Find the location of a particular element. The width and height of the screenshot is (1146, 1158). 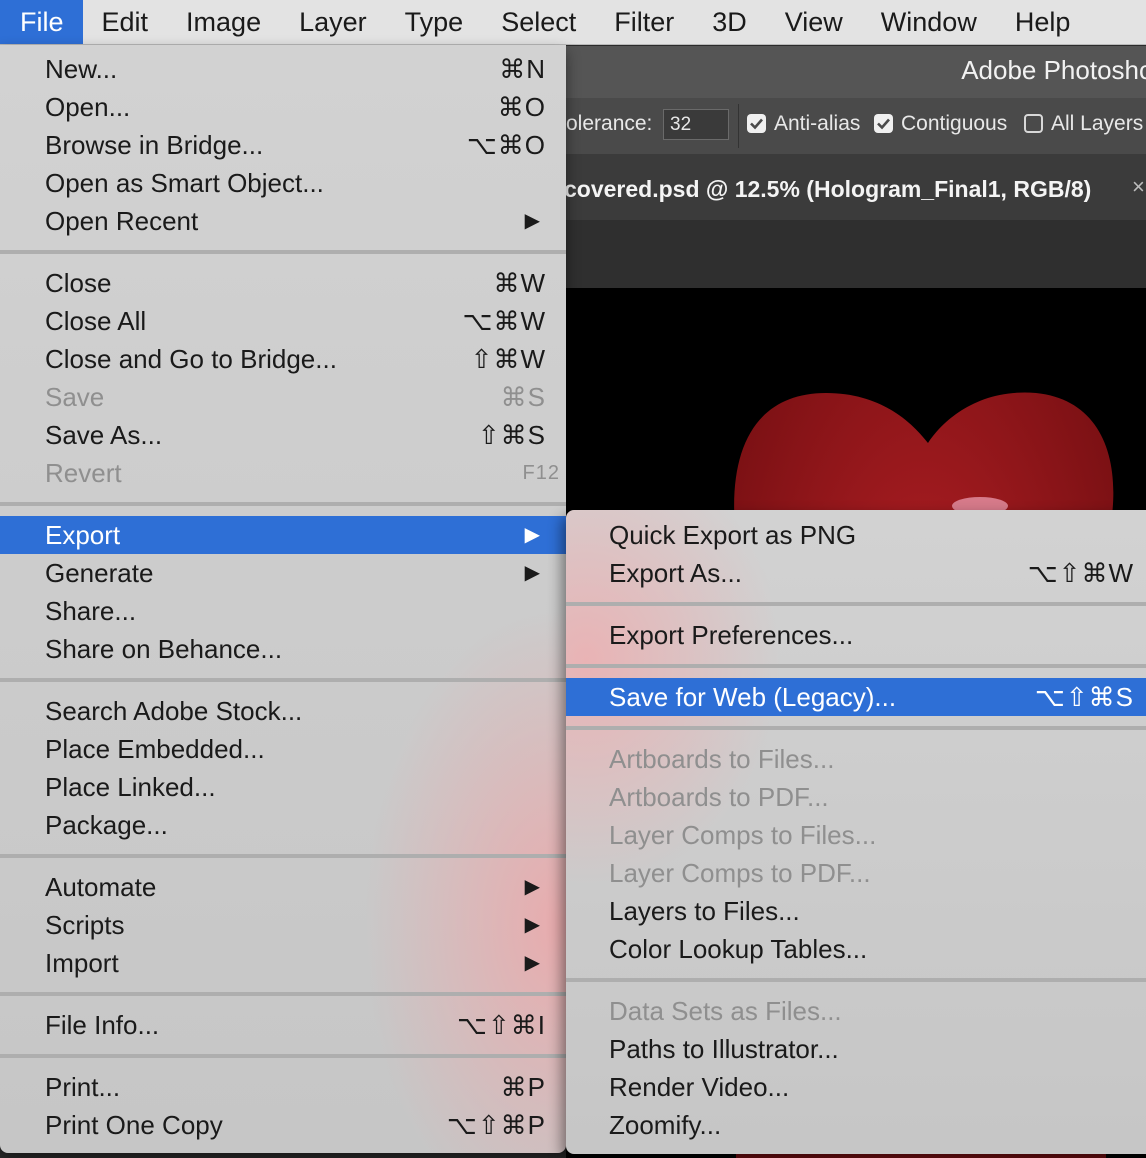

menu-filter: Filter is located at coordinates (644, 22).